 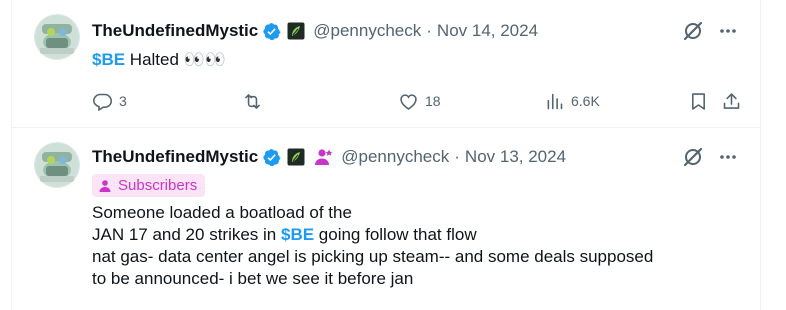 I want to click on reply-button: 3, so click(x=109, y=101).